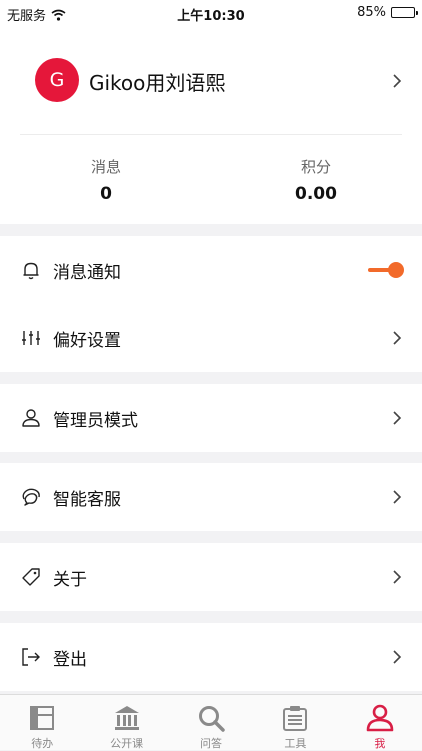  Describe the element at coordinates (211, 134) in the screenshot. I see `divider` at that location.